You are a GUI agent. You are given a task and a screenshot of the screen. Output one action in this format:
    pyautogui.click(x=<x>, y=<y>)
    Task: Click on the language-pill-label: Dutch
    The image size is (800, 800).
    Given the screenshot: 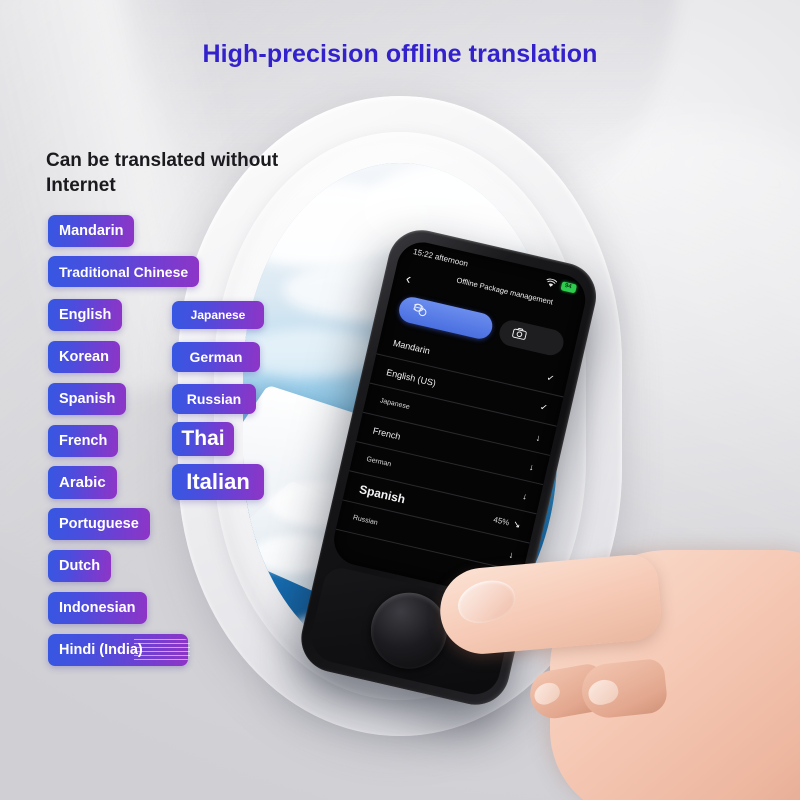 What is the action you would take?
    pyautogui.click(x=80, y=566)
    